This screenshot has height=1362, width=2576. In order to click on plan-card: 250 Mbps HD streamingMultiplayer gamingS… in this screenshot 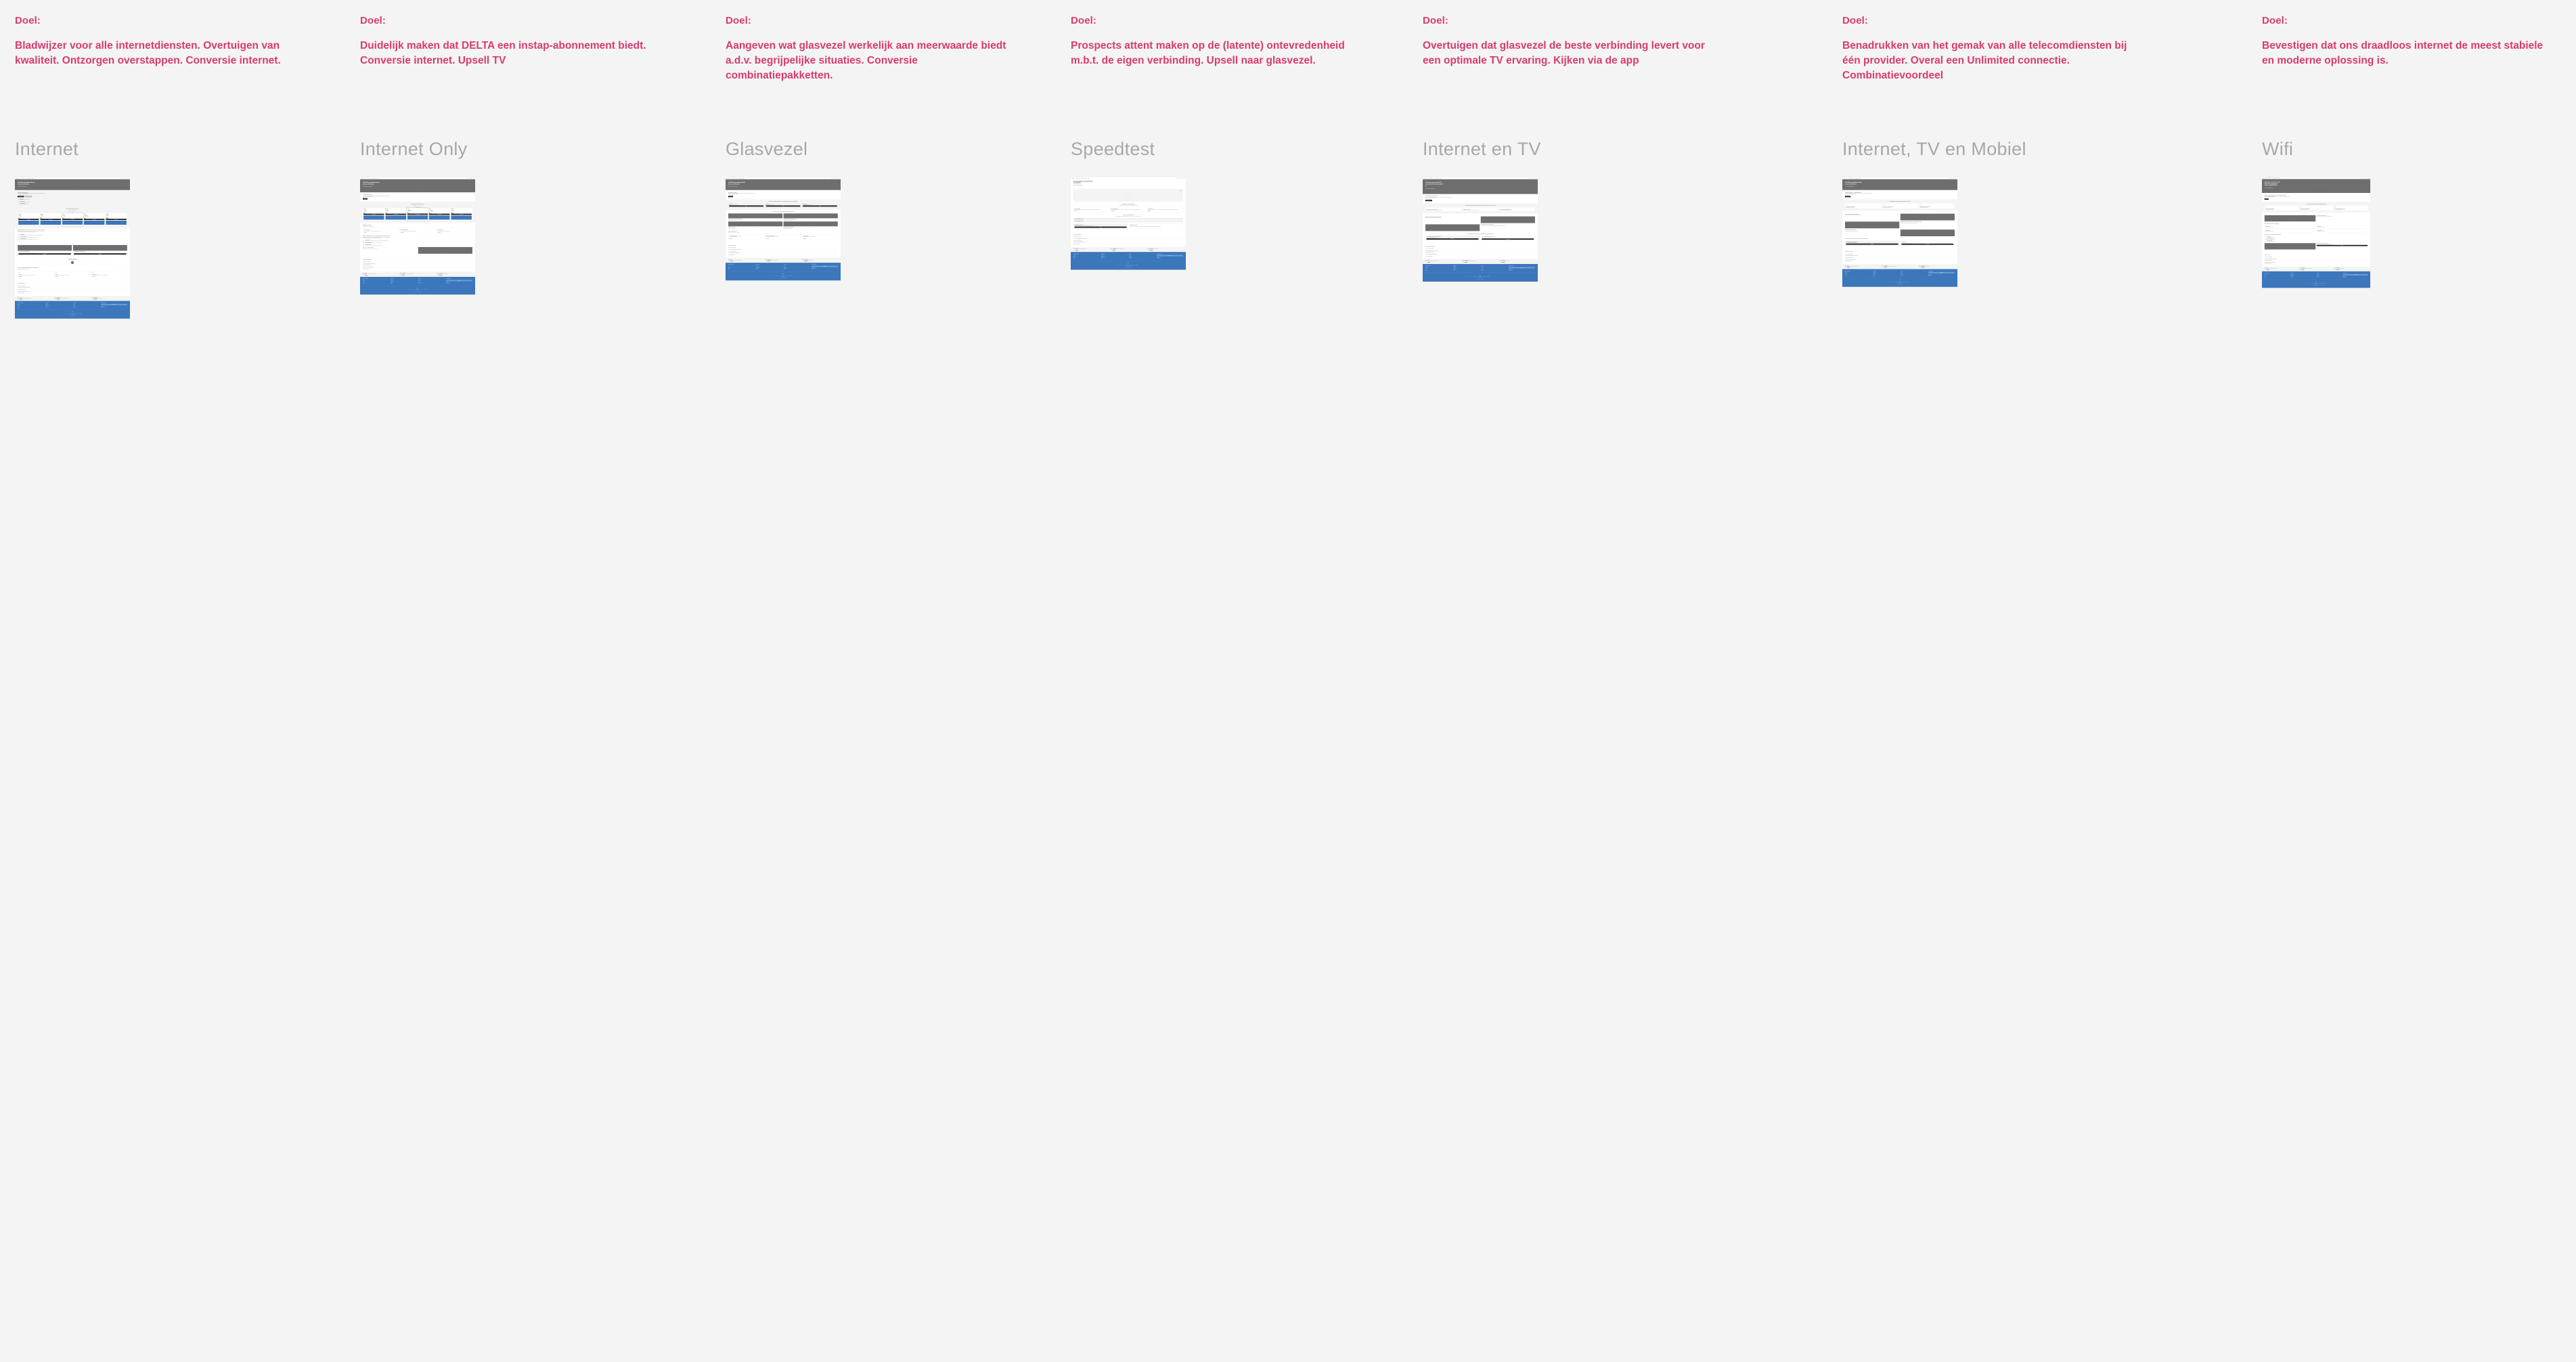, I will do `click(51, 220)`.